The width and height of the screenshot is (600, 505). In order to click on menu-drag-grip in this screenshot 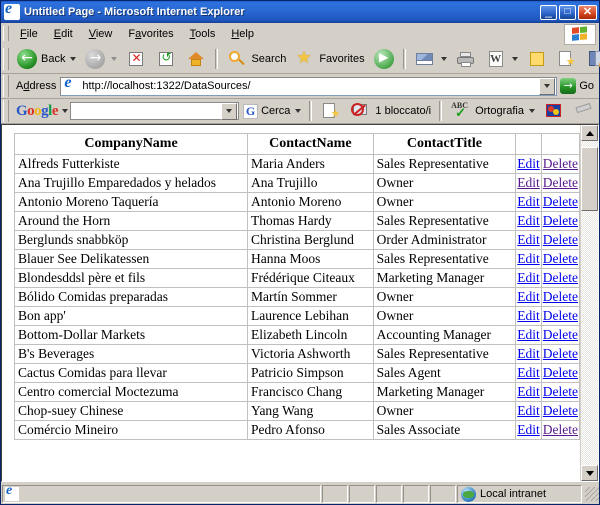, I will do `click(6, 33)`.